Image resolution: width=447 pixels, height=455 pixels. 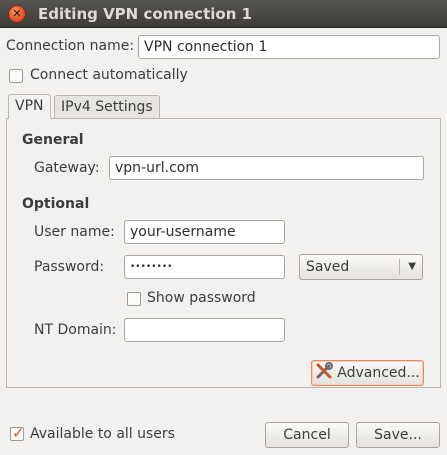 What do you see at coordinates (399, 267) in the screenshot?
I see `combo-separator` at bounding box center [399, 267].